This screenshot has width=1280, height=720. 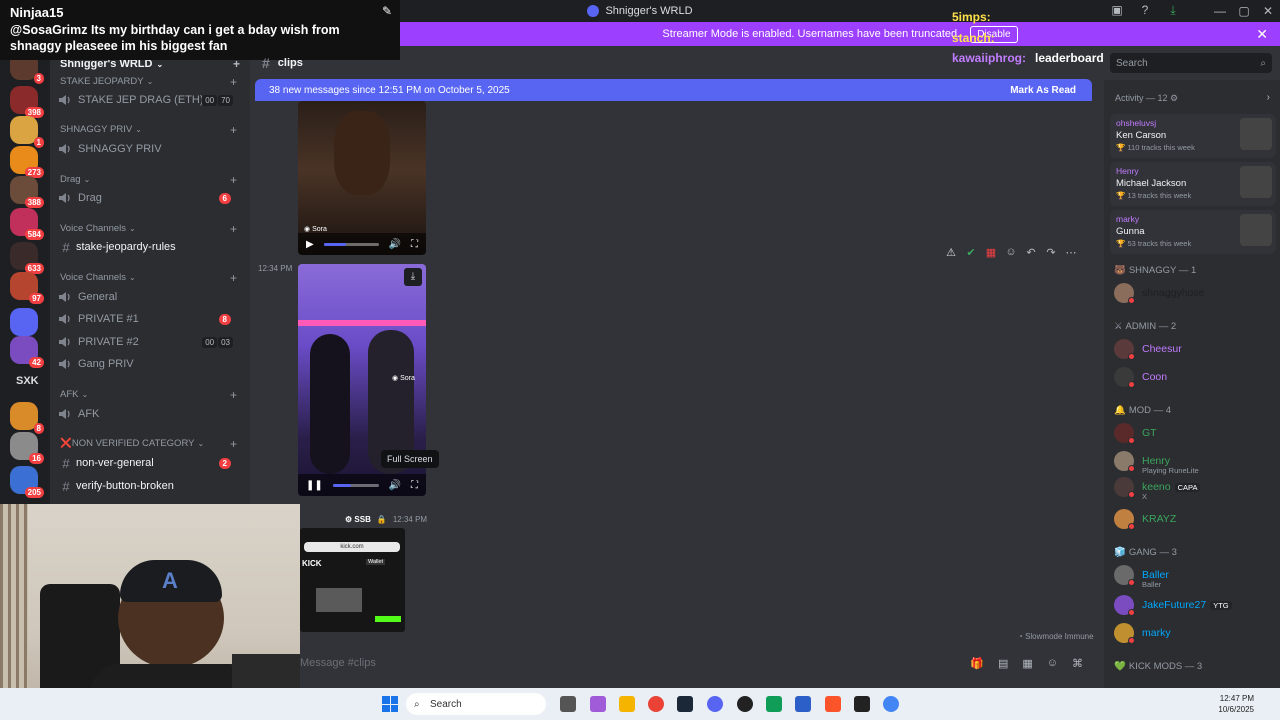 I want to click on server-icon: 42, so click(x=27, y=352).